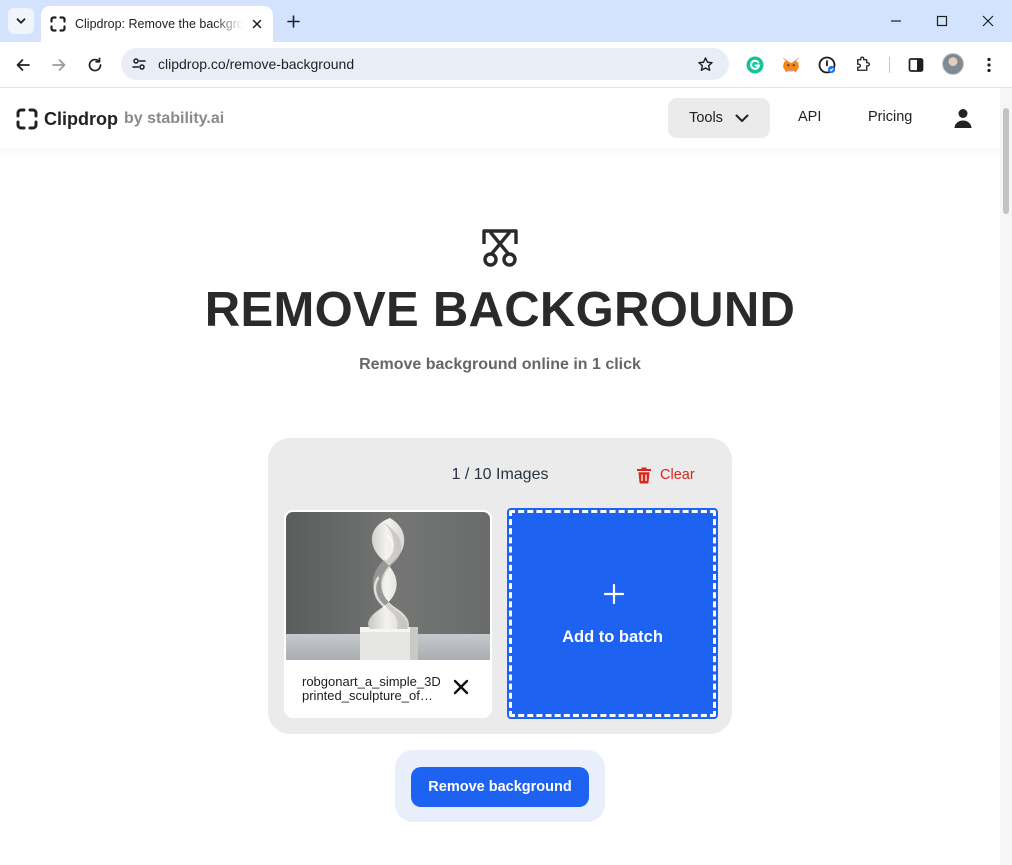 The width and height of the screenshot is (1012, 865). What do you see at coordinates (81, 118) in the screenshot?
I see `brand-name: Clipdrop` at bounding box center [81, 118].